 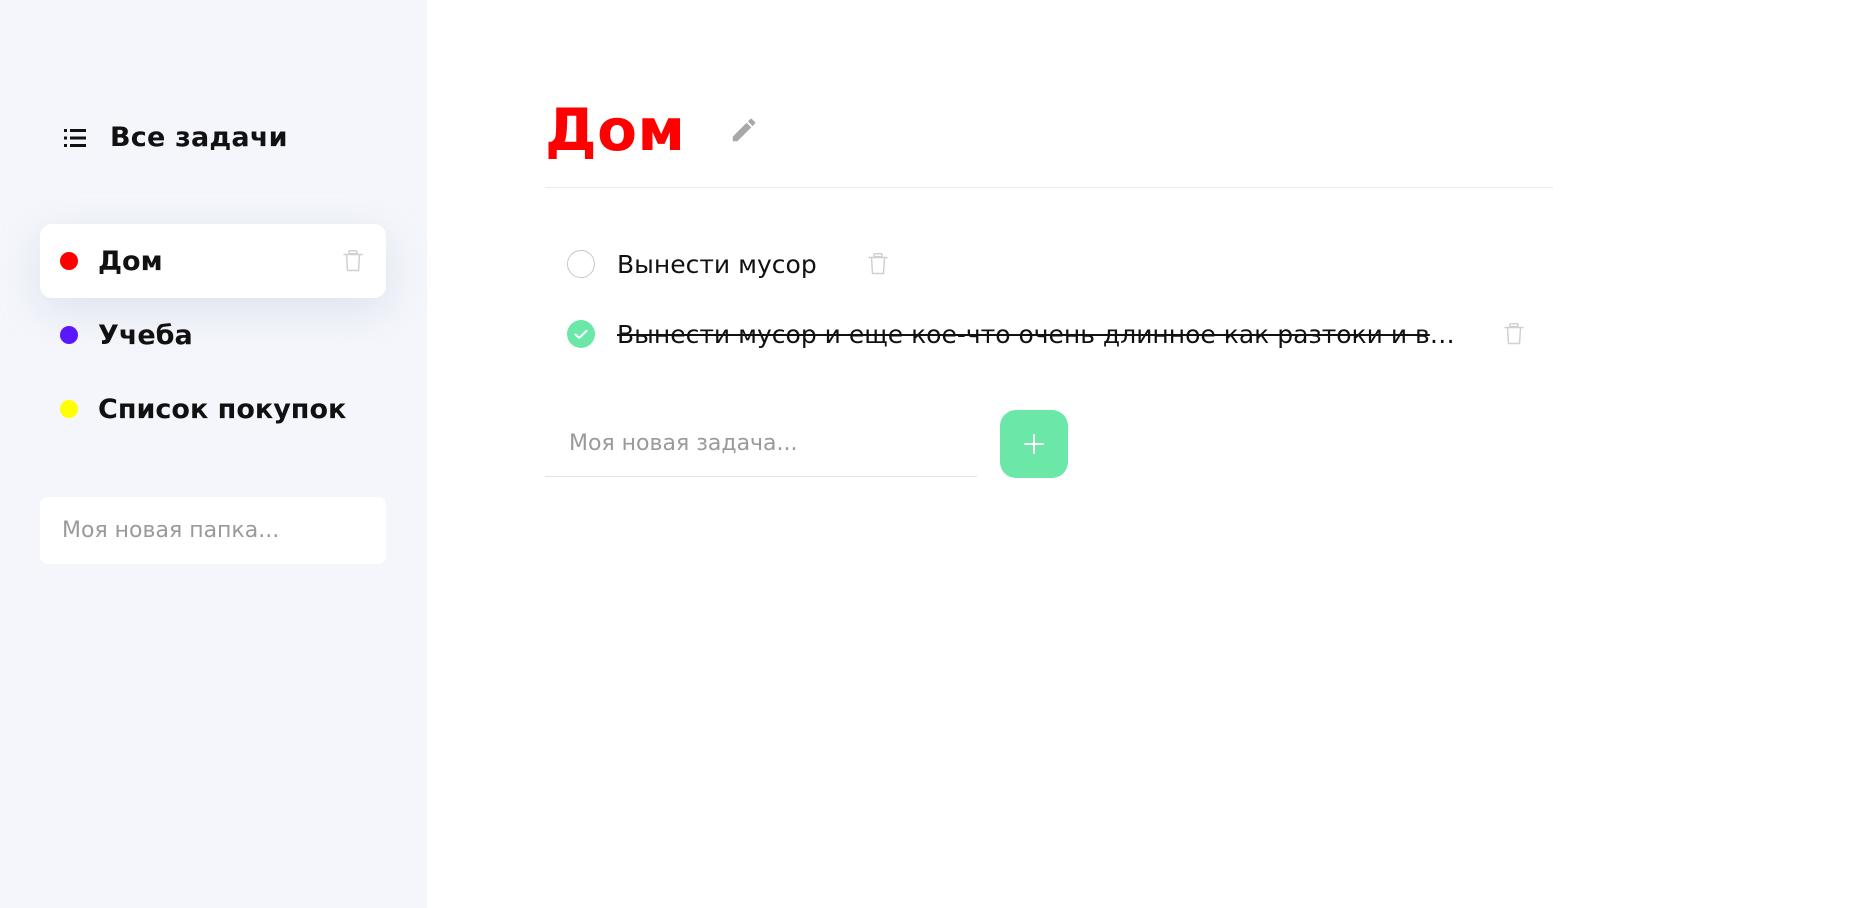 I want to click on list-icon, so click(x=75, y=138).